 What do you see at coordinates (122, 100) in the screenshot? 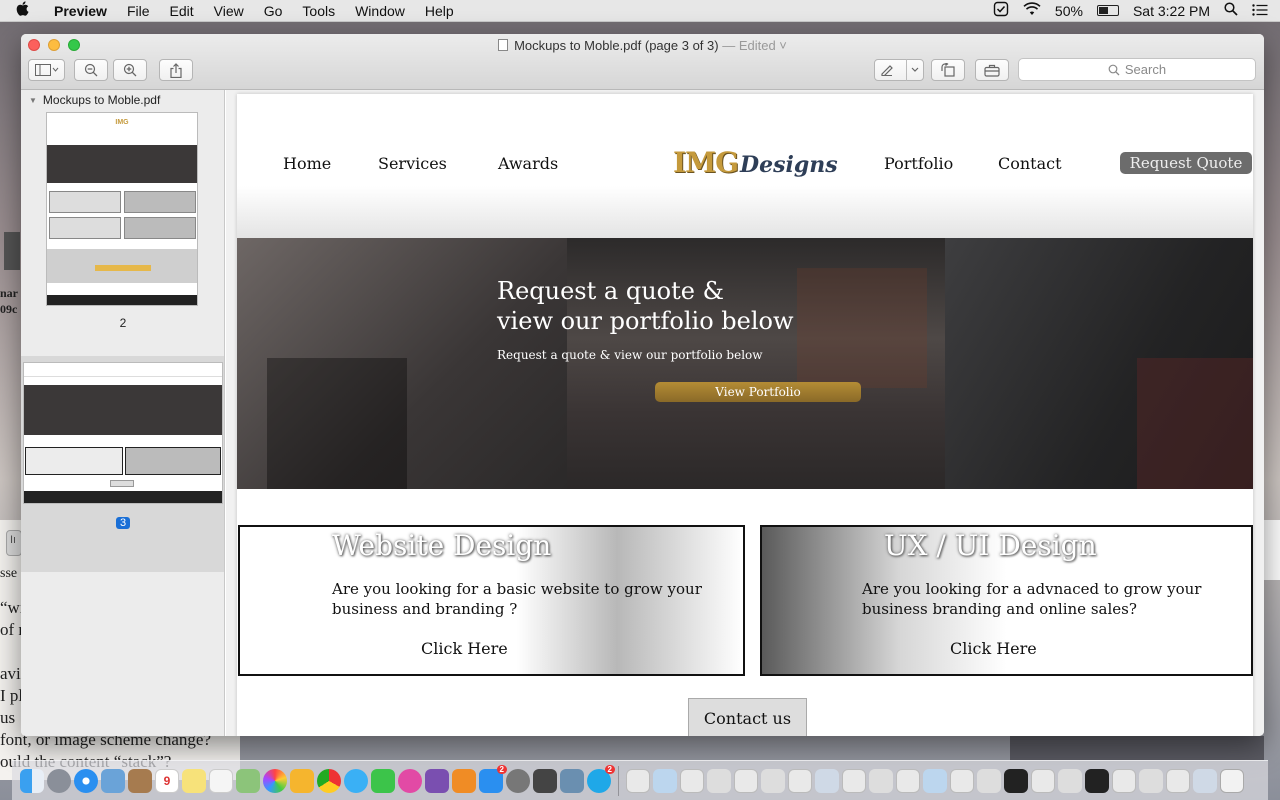
I see `sidebar-file-header: ▼ Mockups to Moble.pdf` at bounding box center [122, 100].